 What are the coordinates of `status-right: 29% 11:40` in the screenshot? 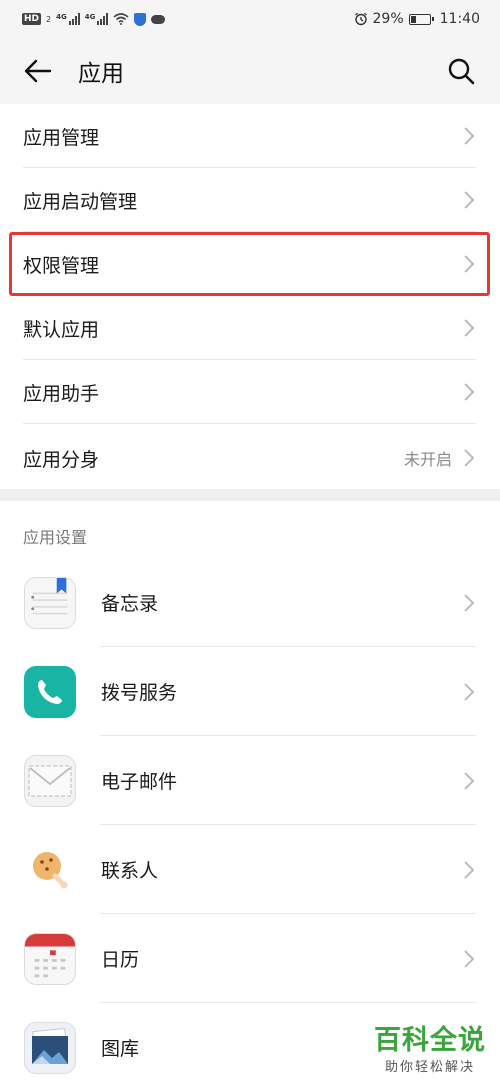 It's located at (417, 19).